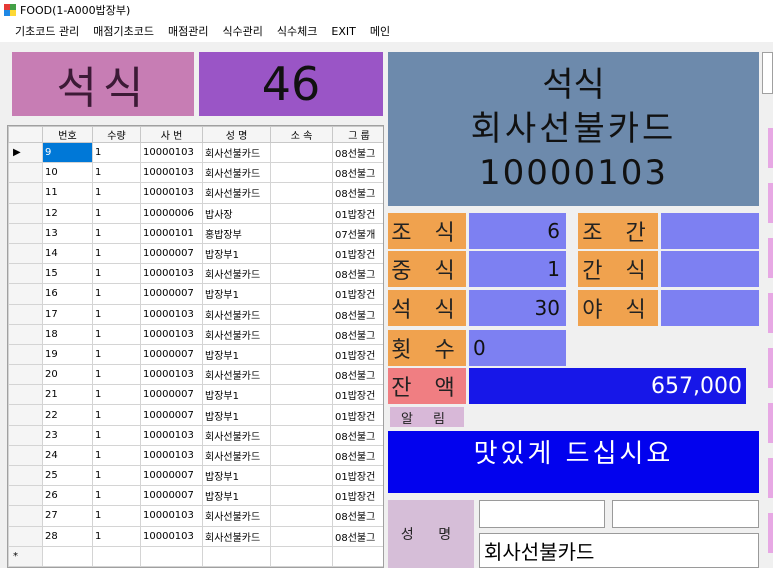 The width and height of the screenshot is (773, 568). What do you see at coordinates (767, 73) in the screenshot?
I see `side-scroll-handle` at bounding box center [767, 73].